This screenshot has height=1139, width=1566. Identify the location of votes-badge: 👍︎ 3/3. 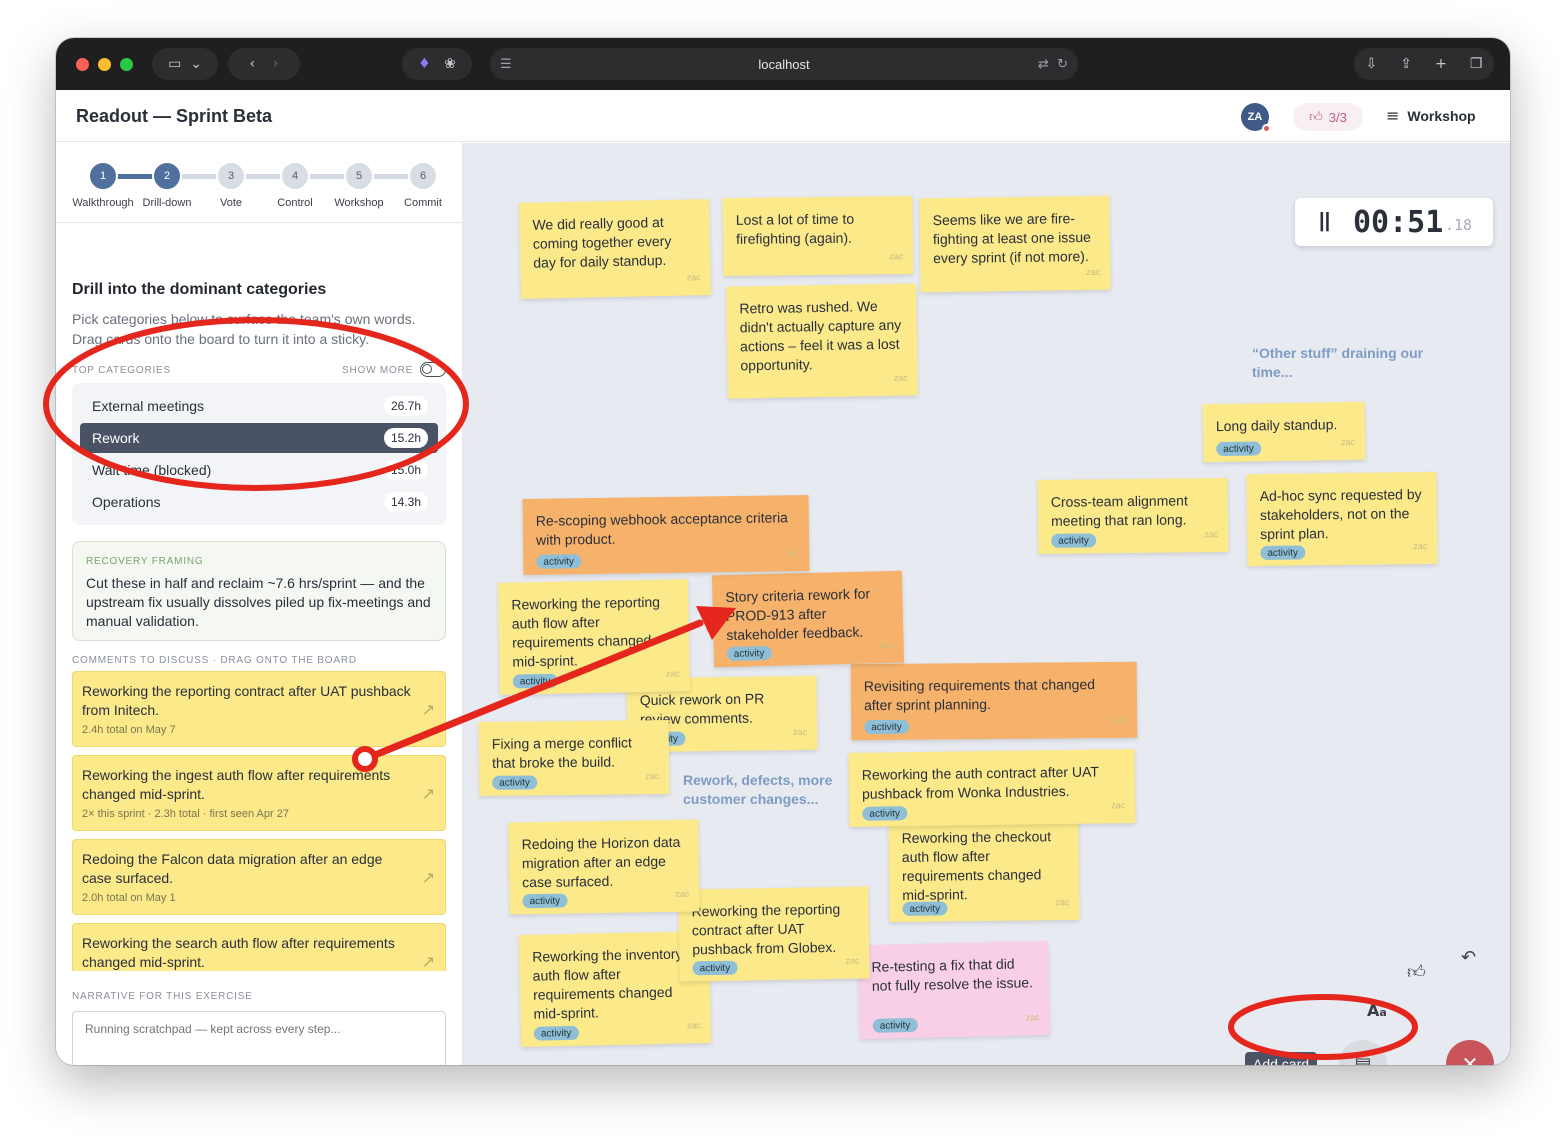
(1328, 117).